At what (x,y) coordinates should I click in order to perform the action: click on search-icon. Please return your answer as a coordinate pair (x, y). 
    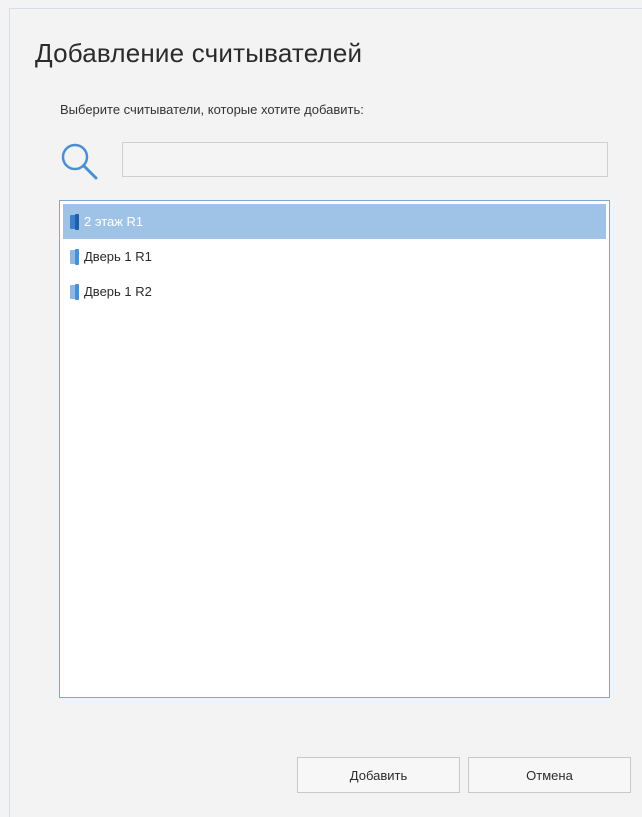
    Looking at the image, I should click on (79, 161).